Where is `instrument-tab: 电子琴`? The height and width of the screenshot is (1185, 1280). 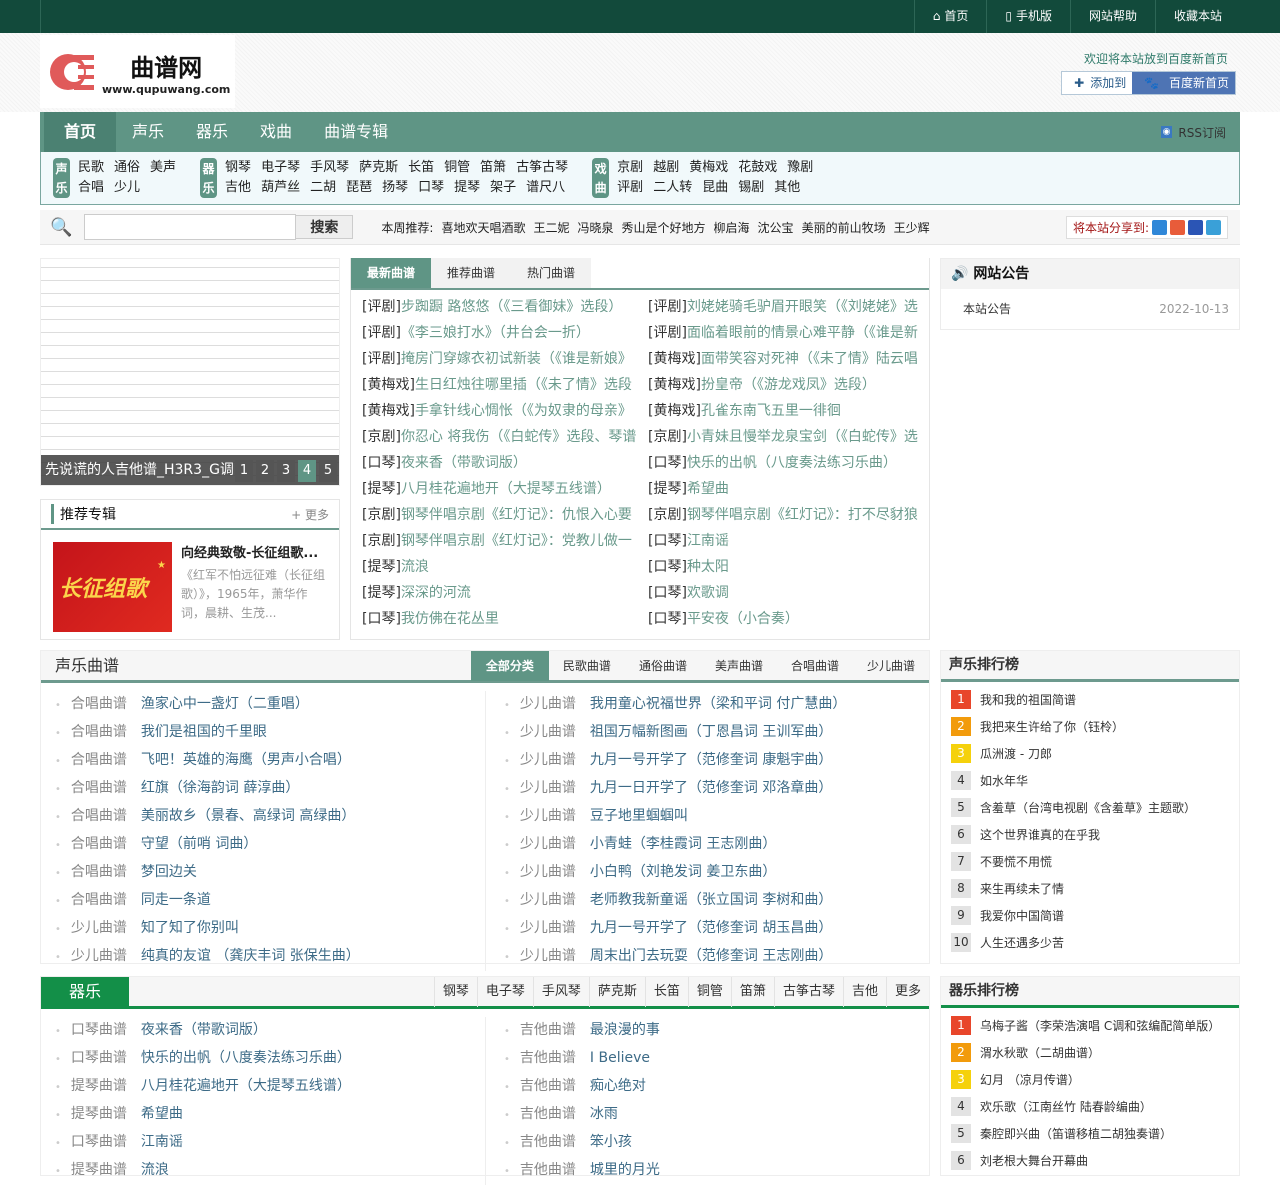 instrument-tab: 电子琴 is located at coordinates (504, 992).